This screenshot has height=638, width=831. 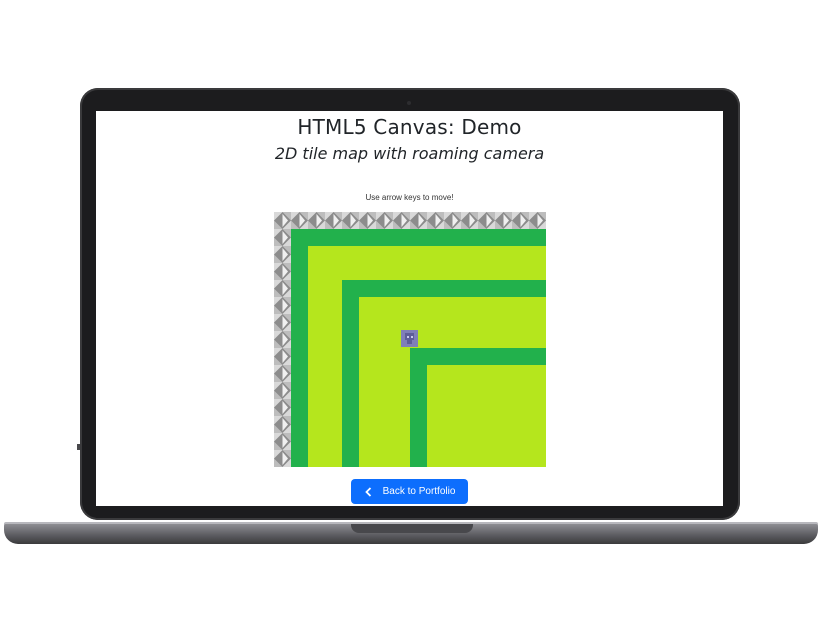 What do you see at coordinates (419, 491) in the screenshot?
I see `back-button-label: Back to Portfolio` at bounding box center [419, 491].